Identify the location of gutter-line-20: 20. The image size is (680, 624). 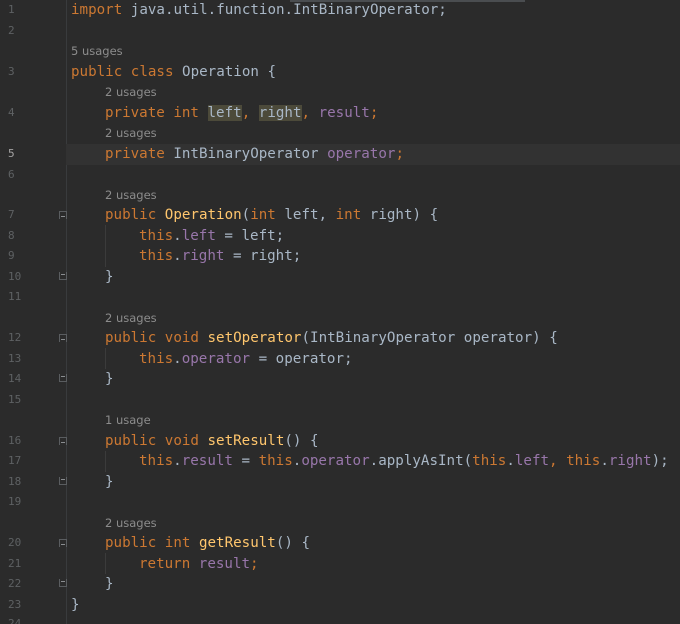
(33, 543).